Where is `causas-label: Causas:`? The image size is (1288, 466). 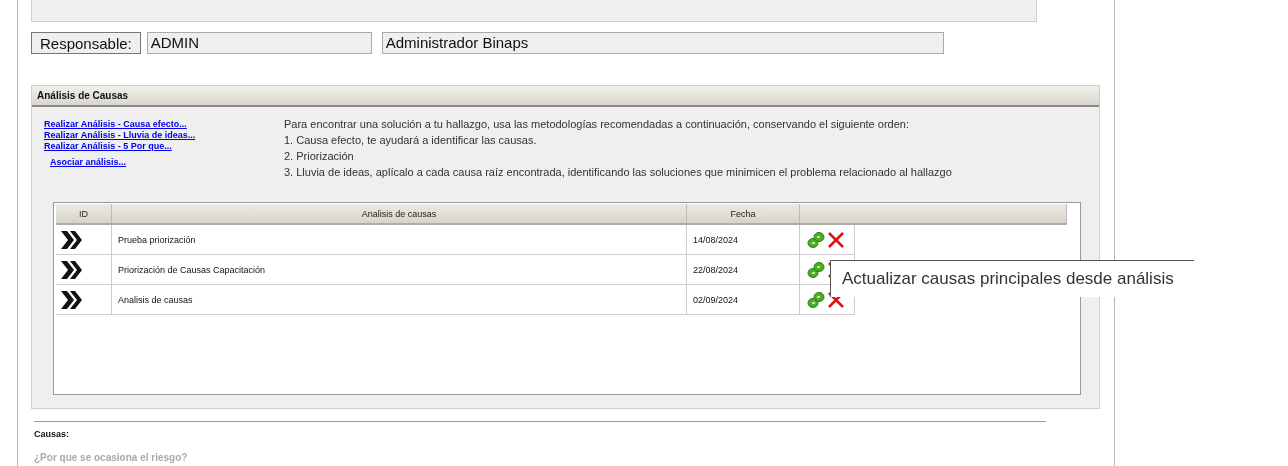 causas-label: Causas: is located at coordinates (52, 434).